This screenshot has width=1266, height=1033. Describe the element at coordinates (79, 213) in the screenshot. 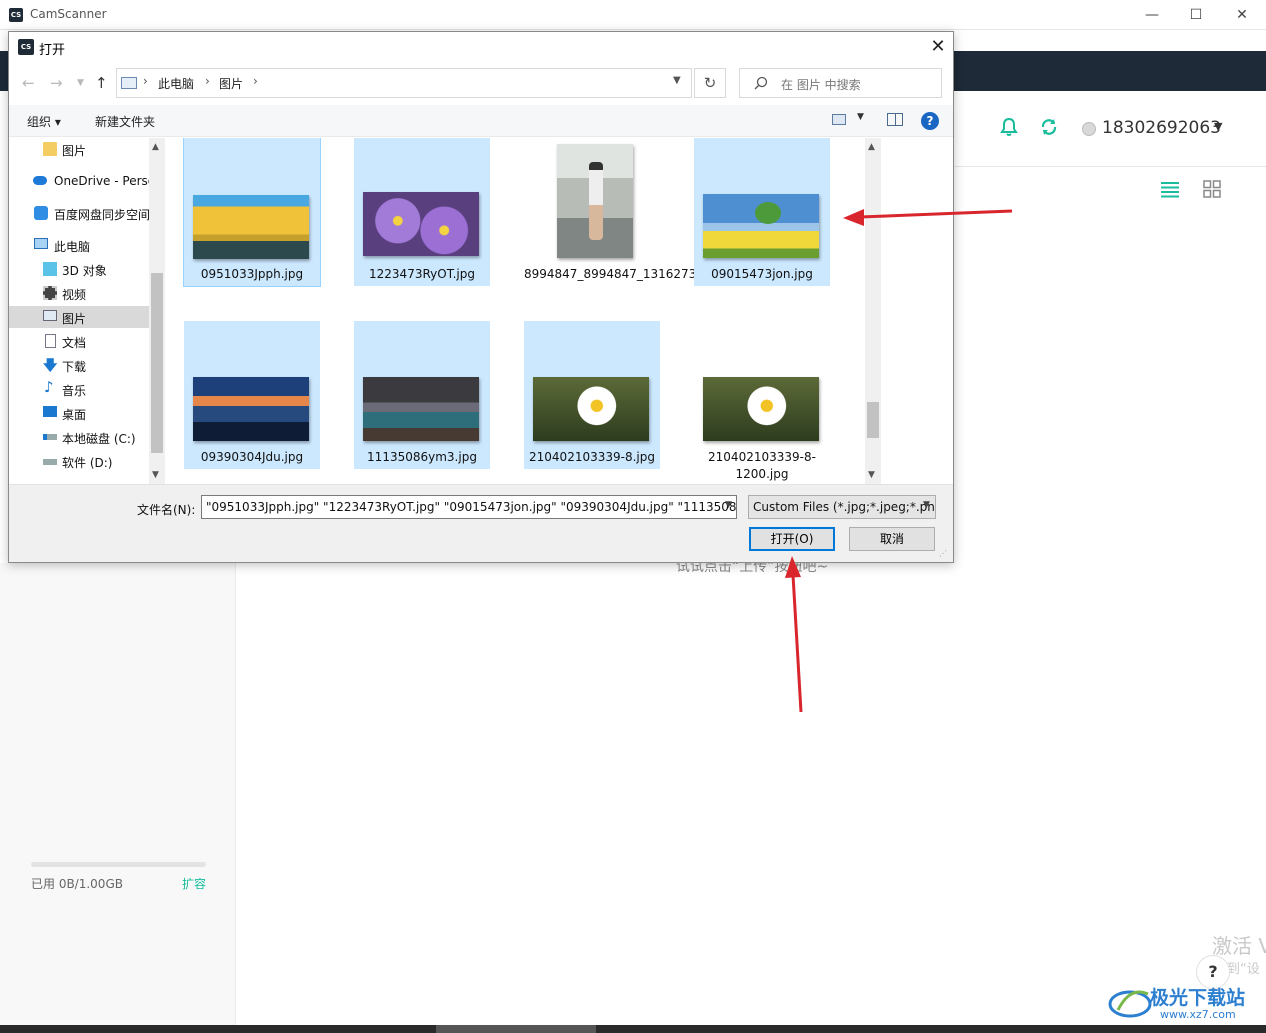

I see `nav-item-baidu-netdisk: 百度网盘同步空间` at that location.